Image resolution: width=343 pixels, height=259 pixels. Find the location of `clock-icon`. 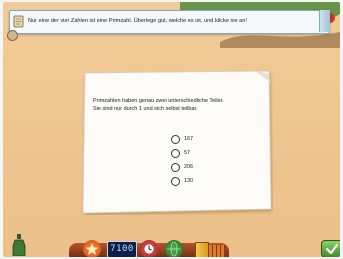

clock-icon is located at coordinates (150, 248).